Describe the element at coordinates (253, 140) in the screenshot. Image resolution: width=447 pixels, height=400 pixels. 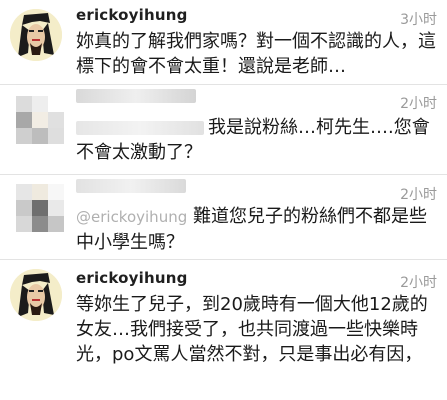
I see `comment-text: 我是說粉絲…柯先生….您會不會太激動了？` at that location.